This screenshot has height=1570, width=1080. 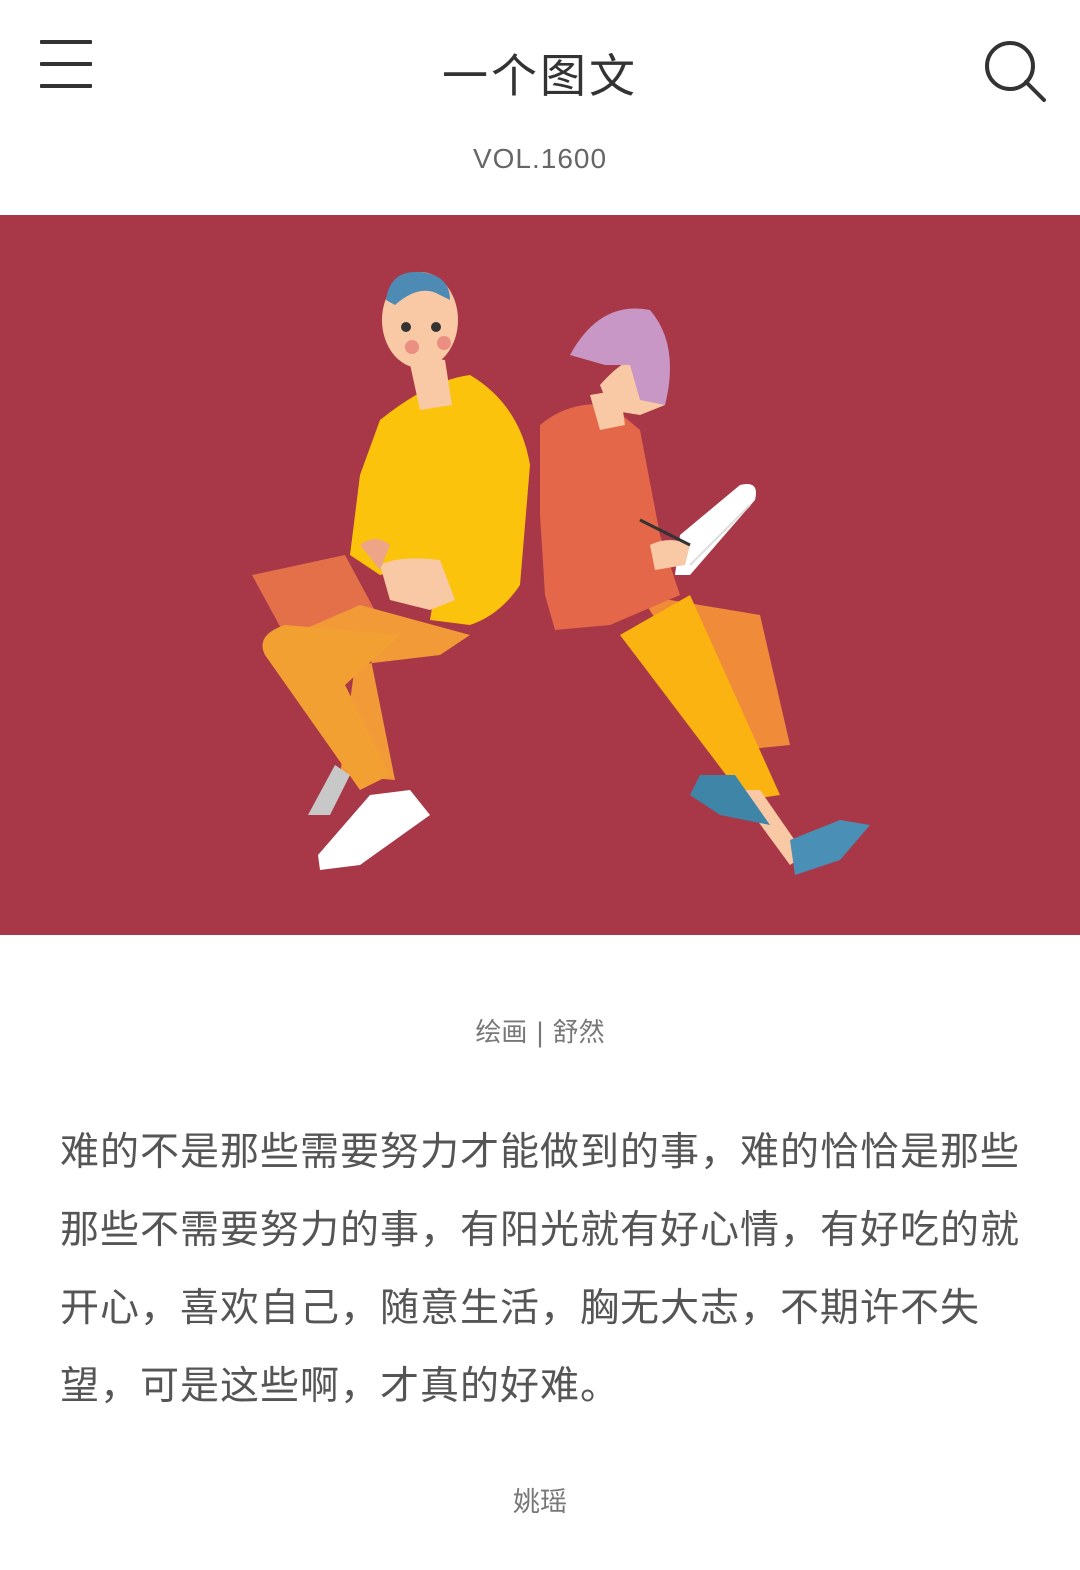 What do you see at coordinates (540, 76) in the screenshot?
I see `page-title: 一个图文` at bounding box center [540, 76].